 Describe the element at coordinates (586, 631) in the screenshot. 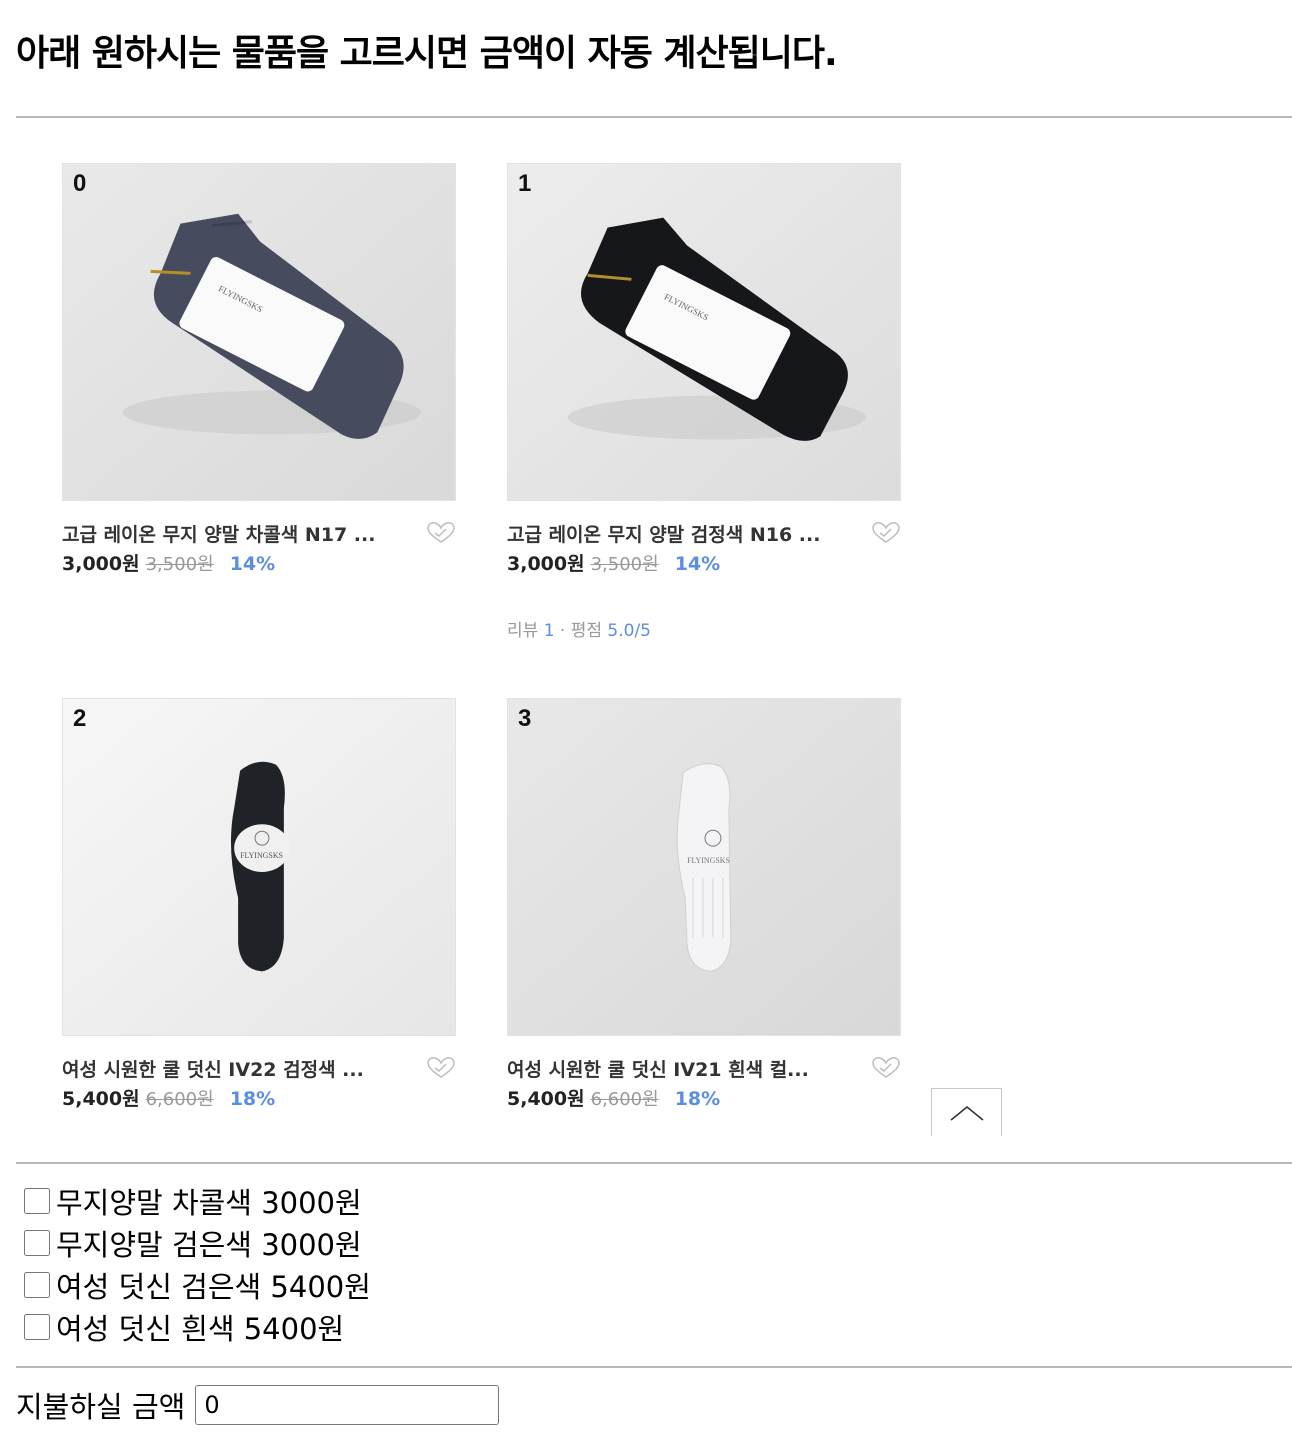

I see `rating-label: 평점` at that location.